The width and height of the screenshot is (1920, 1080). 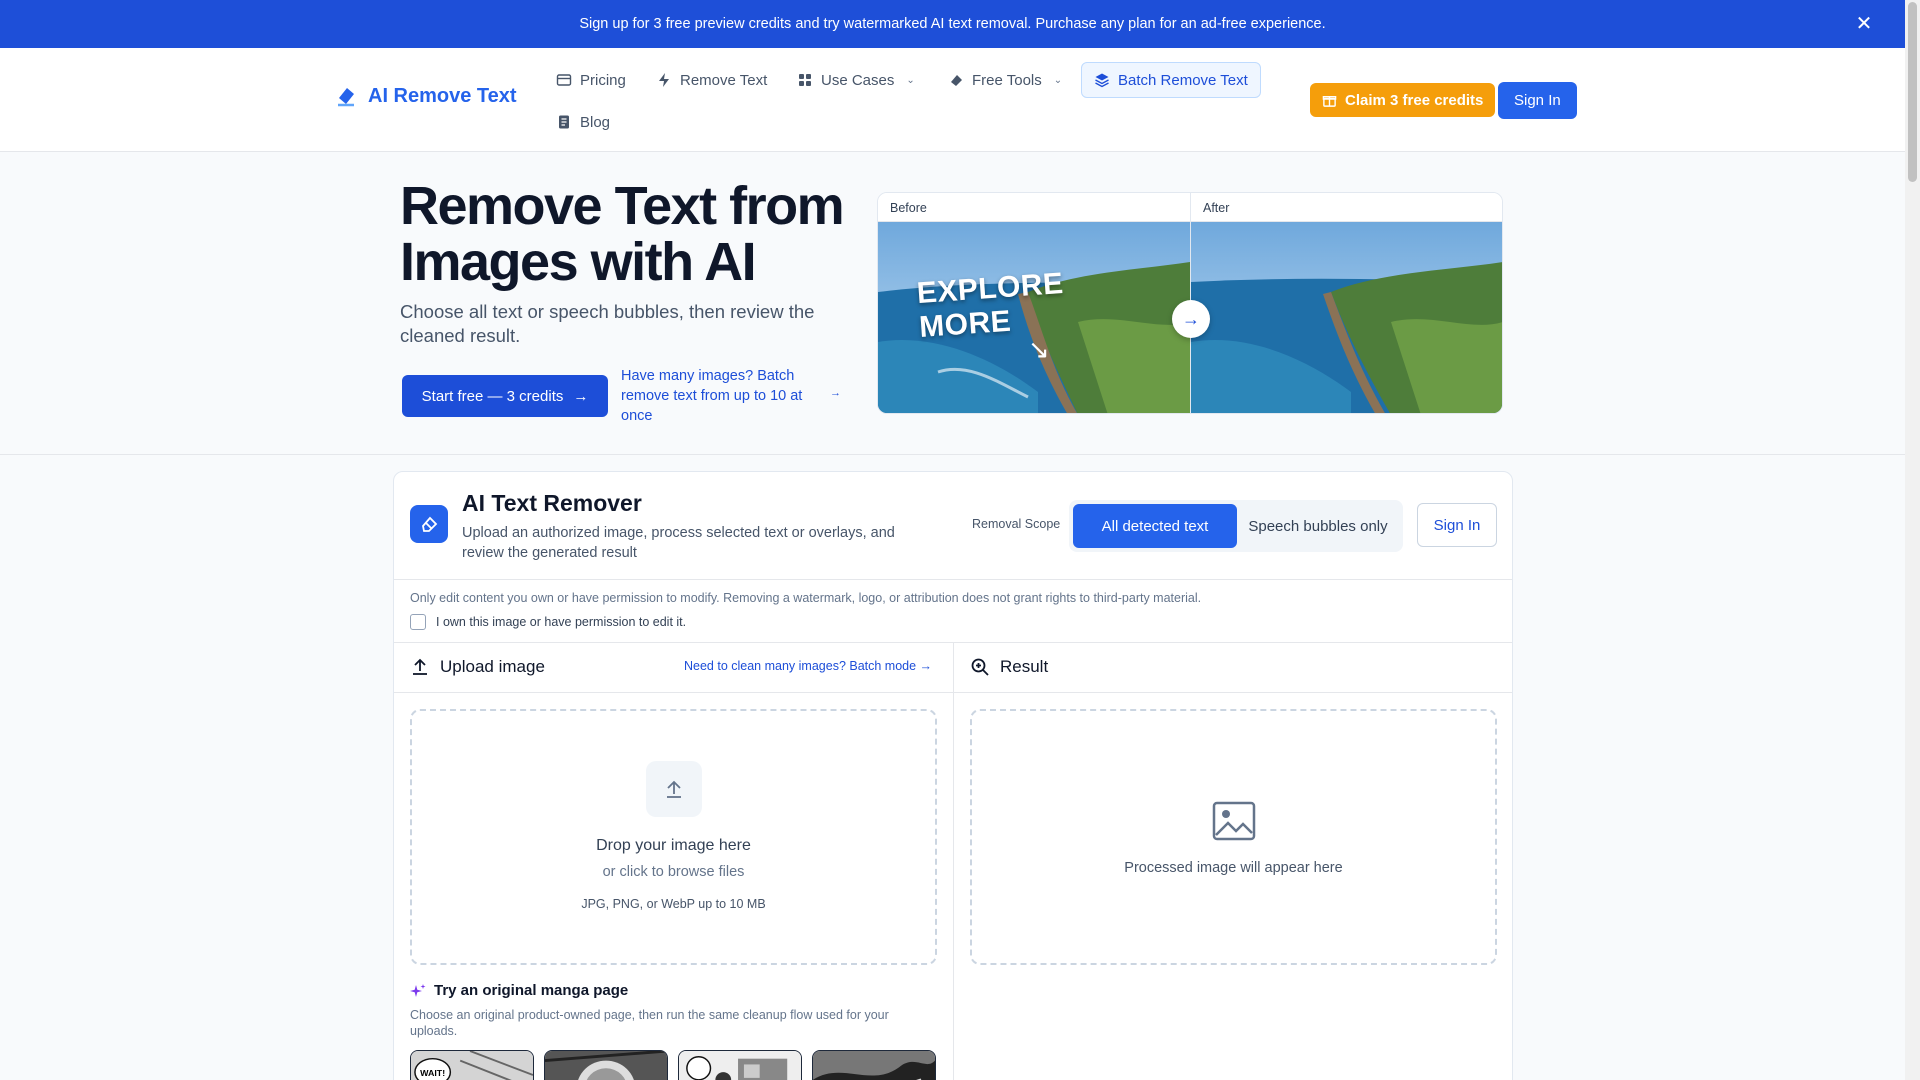 I want to click on result-placeholder: Processed image will appear here, so click(x=1233, y=868).